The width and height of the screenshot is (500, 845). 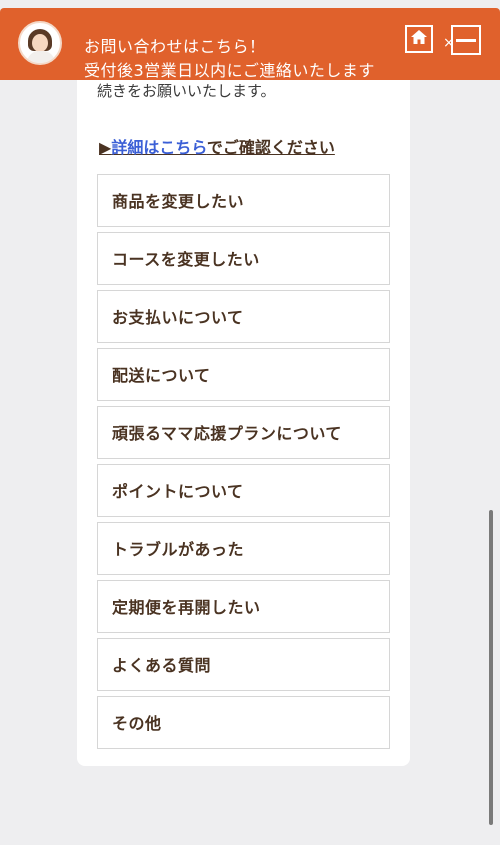 I want to click on header-title: お問い合わせはこちら！, so click(x=175, y=46).